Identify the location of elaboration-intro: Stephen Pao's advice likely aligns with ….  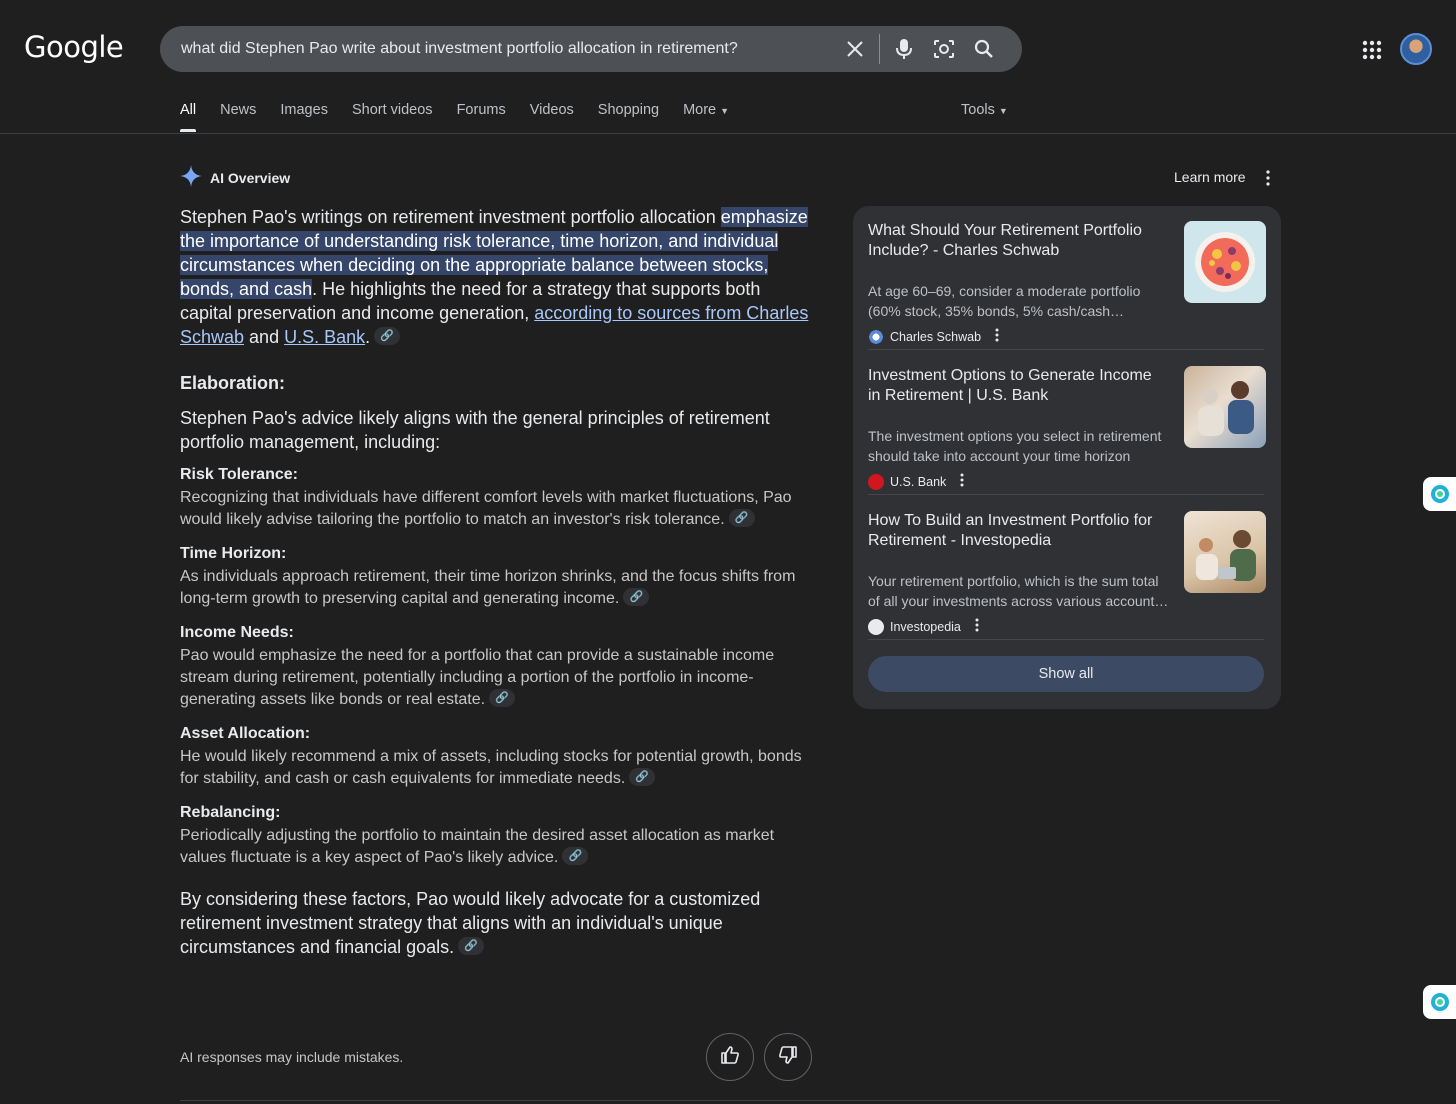
(475, 430).